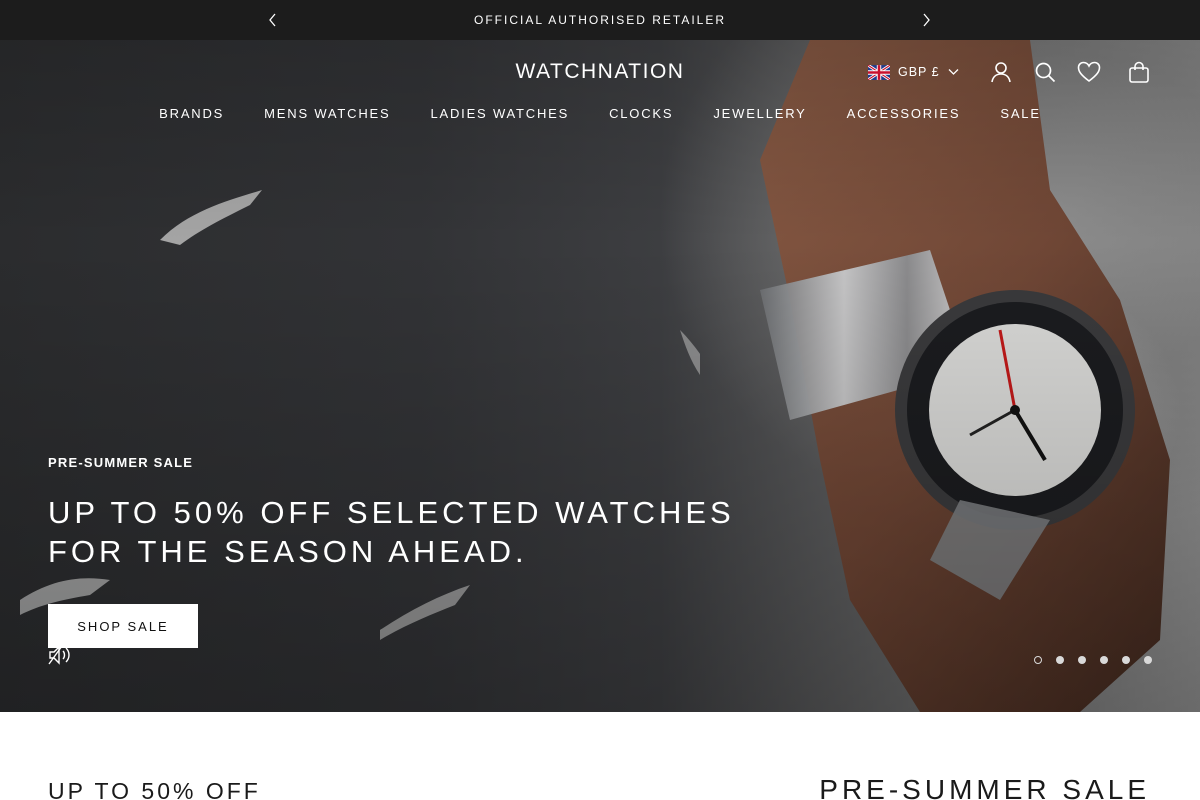 The image size is (1200, 800). Describe the element at coordinates (499, 113) in the screenshot. I see `nav-item-ladies-watches: LADIES WATCHES` at that location.